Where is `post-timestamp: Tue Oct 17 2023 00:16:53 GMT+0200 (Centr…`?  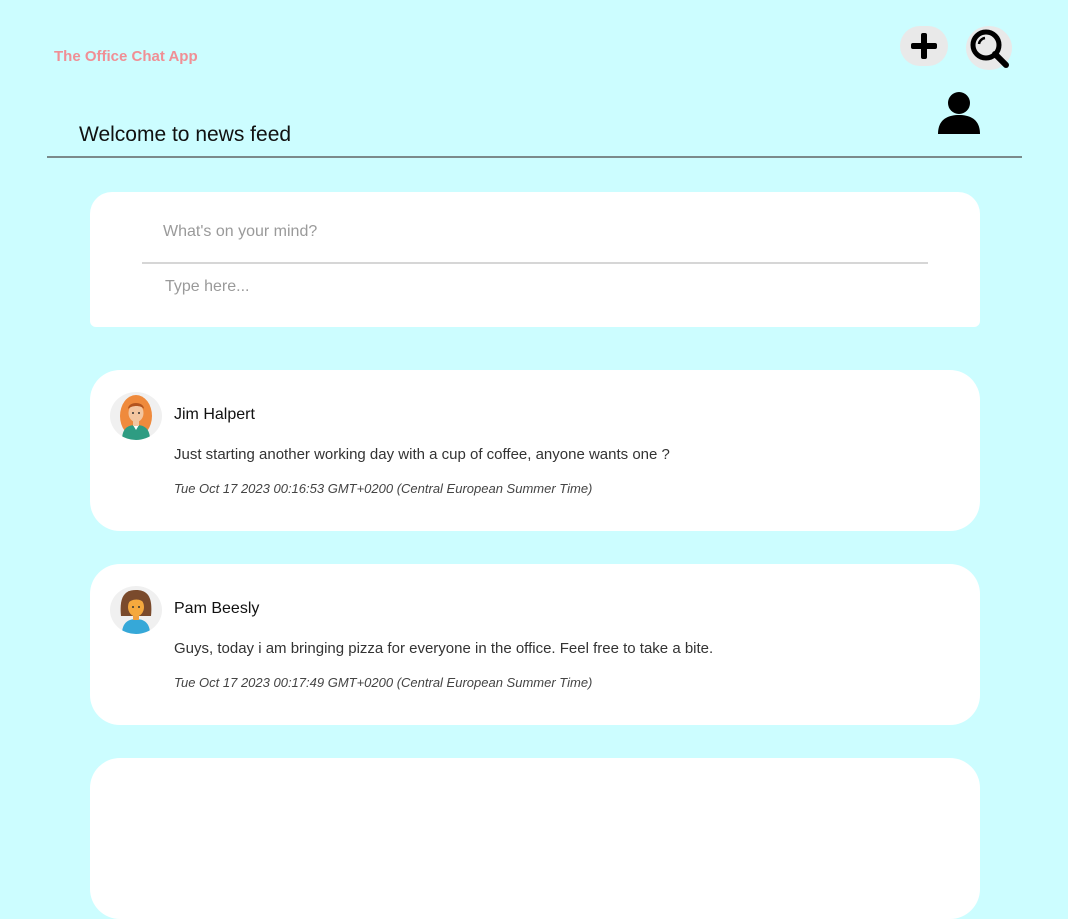 post-timestamp: Tue Oct 17 2023 00:16:53 GMT+0200 (Centr… is located at coordinates (383, 488).